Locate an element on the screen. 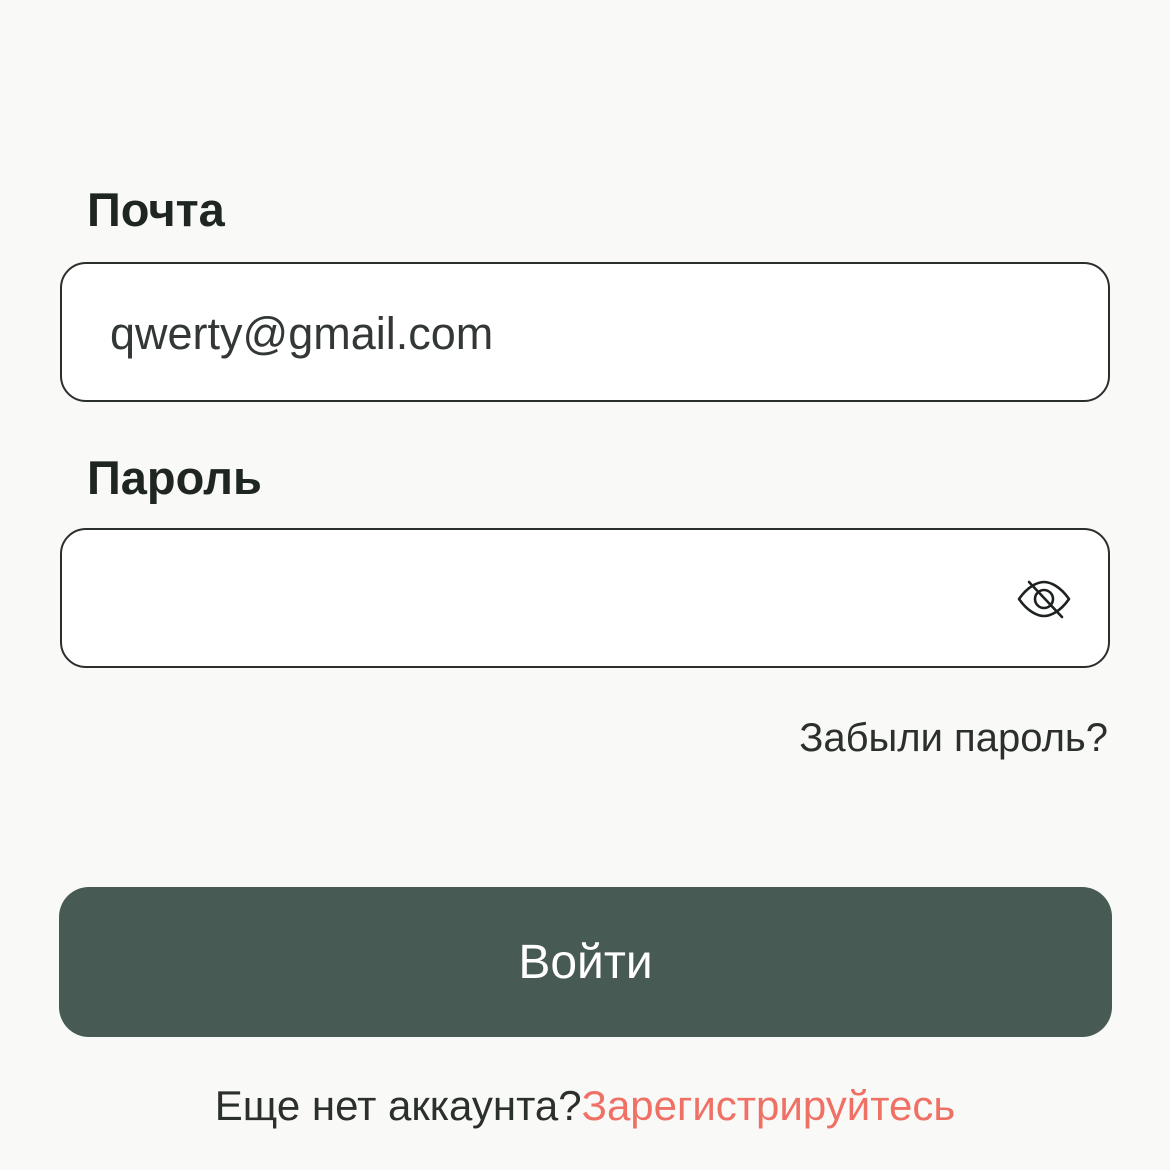 This screenshot has height=1170, width=1170. signup-prompt: Еще нет аккаунта?Зарегистрируйтесь is located at coordinates (585, 1106).